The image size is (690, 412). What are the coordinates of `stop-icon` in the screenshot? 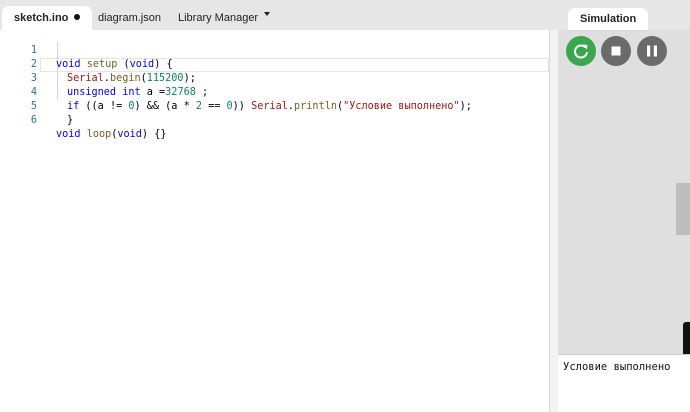 It's located at (616, 51).